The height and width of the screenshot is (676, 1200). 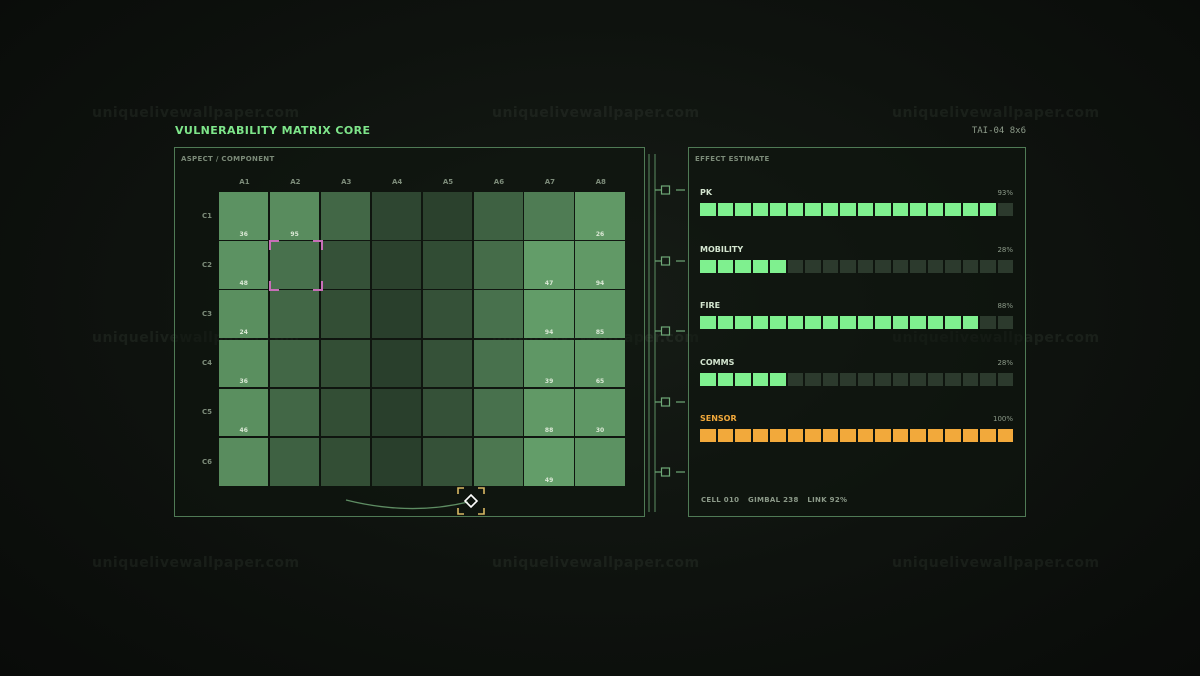 What do you see at coordinates (600, 333) in the screenshot?
I see `cell-value: 85` at bounding box center [600, 333].